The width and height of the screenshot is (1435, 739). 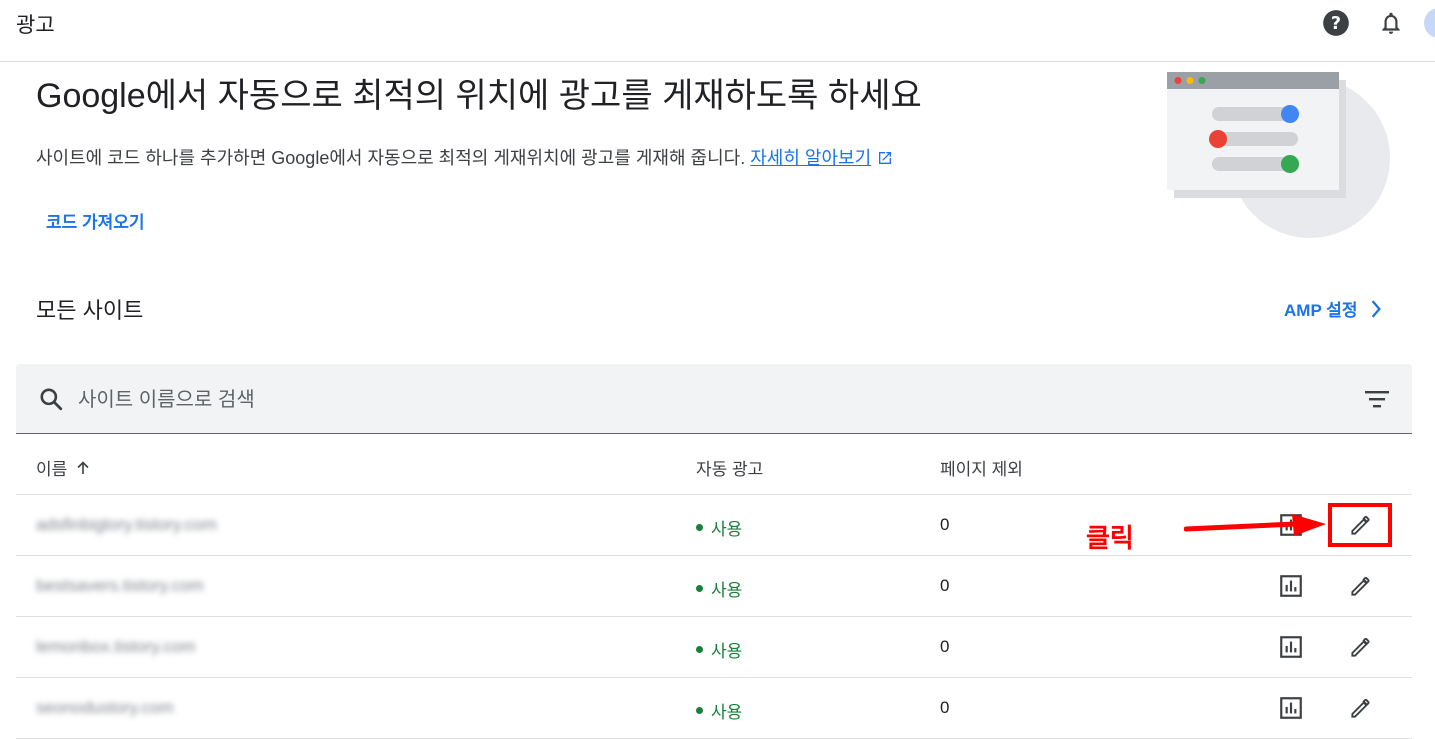 I want to click on amp-settings-link: AMP 설정, so click(x=1333, y=308).